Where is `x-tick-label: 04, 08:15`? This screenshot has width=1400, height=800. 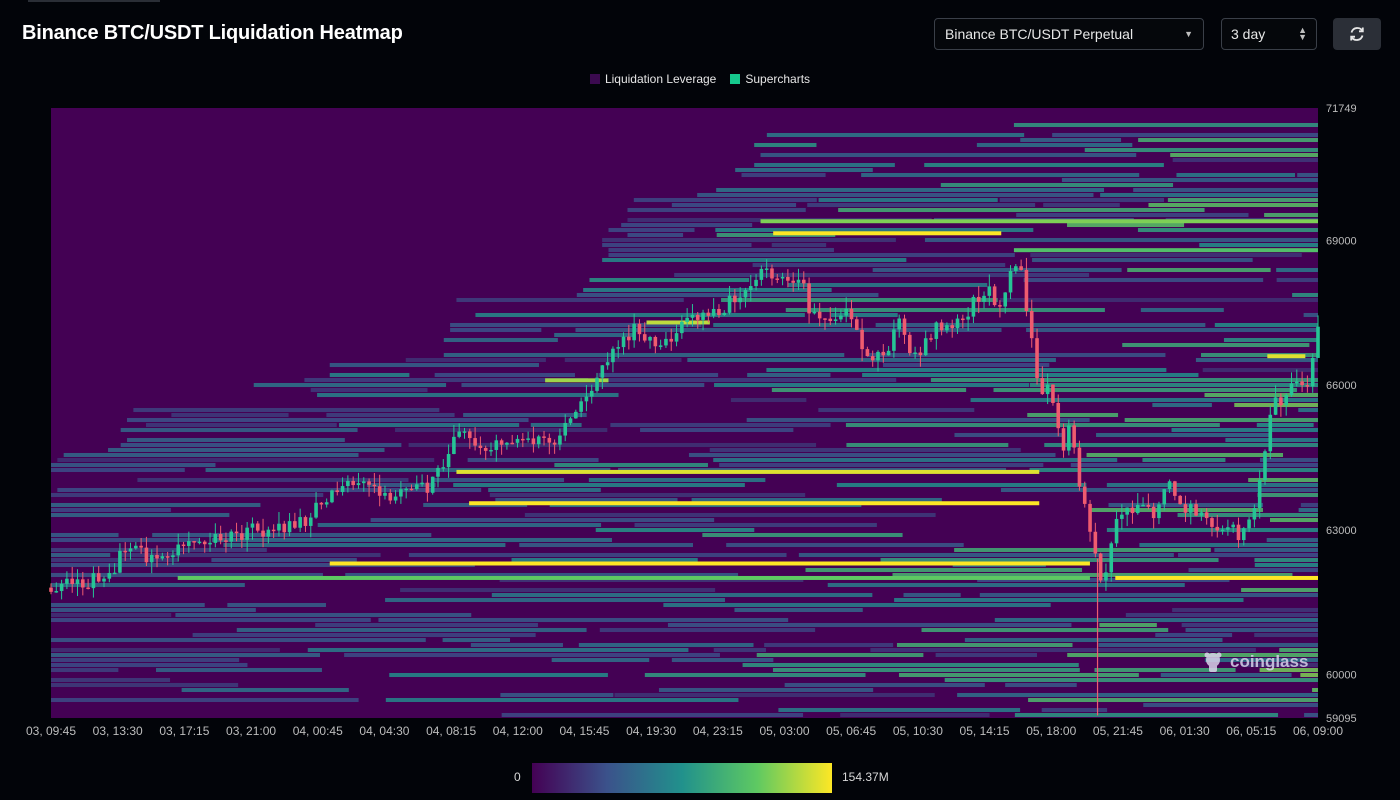
x-tick-label: 04, 08:15 is located at coordinates (451, 731).